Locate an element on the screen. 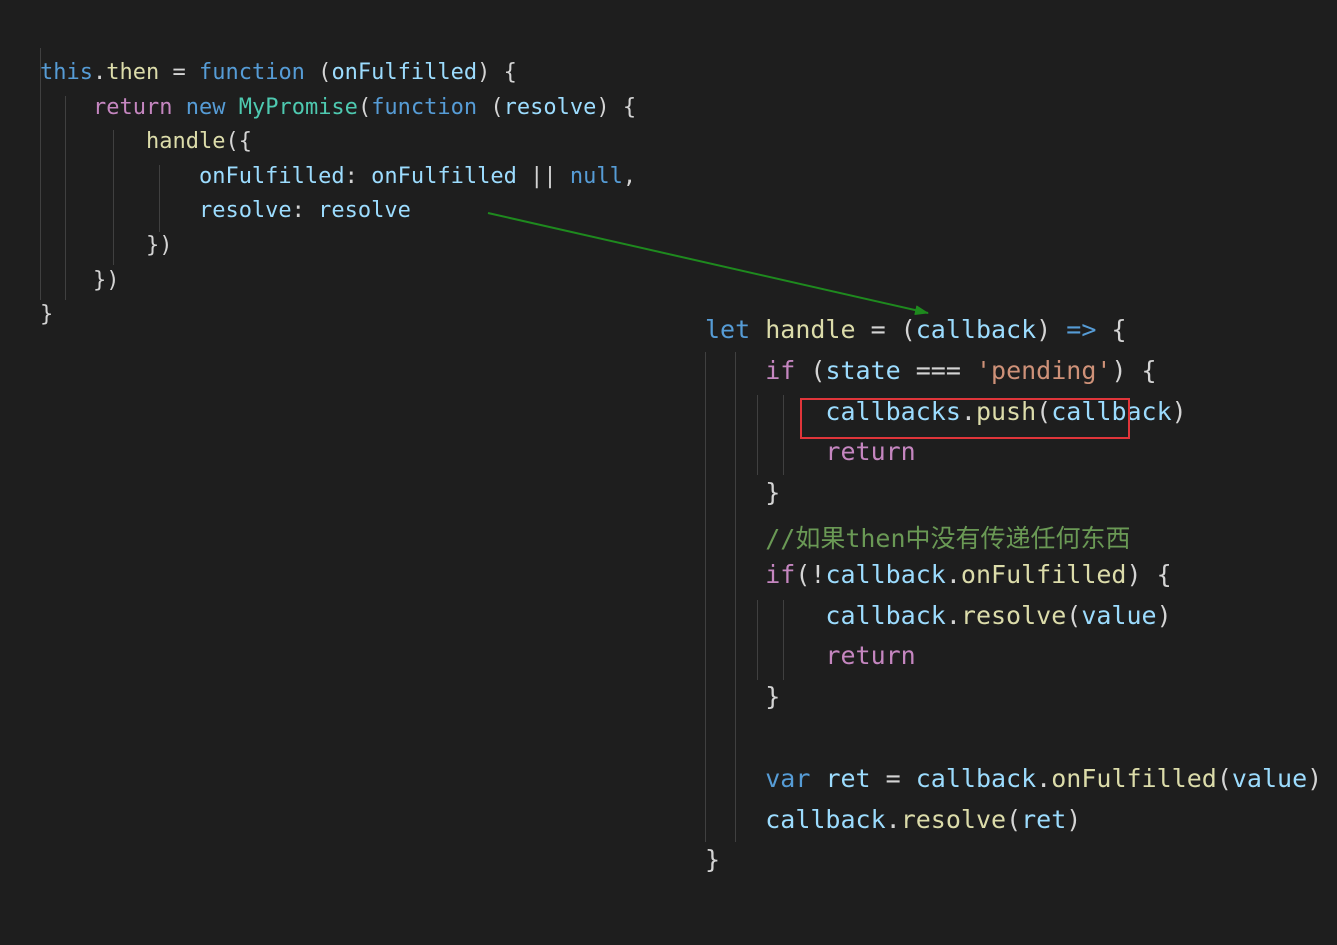 The height and width of the screenshot is (945, 1337). annotation-arrow is located at coordinates (708, 263).